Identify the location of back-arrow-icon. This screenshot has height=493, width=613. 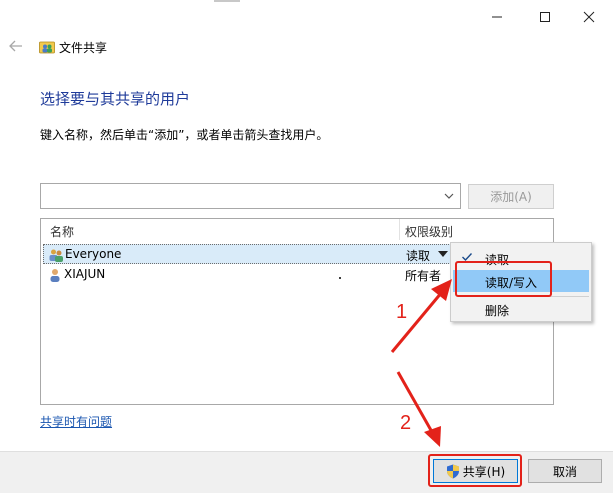
(15, 46).